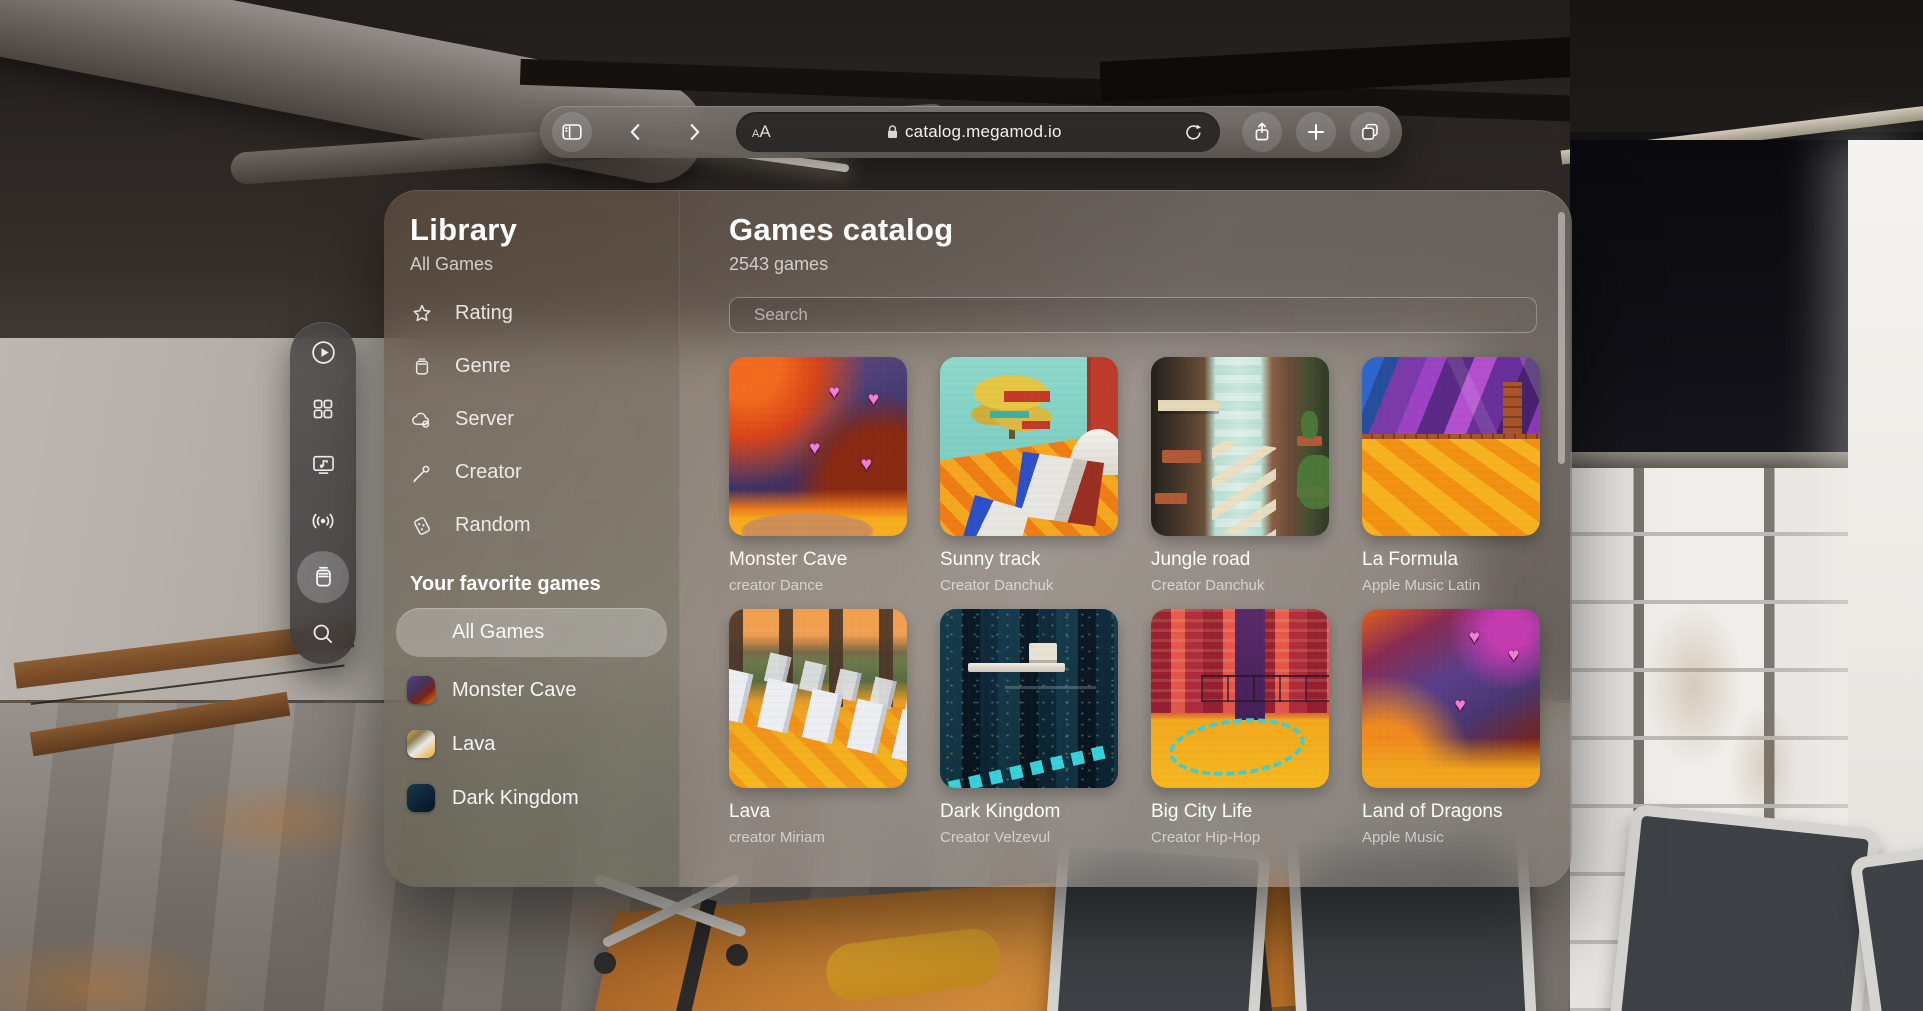 The height and width of the screenshot is (1011, 1923). I want to click on filter-server: Server, so click(538, 419).